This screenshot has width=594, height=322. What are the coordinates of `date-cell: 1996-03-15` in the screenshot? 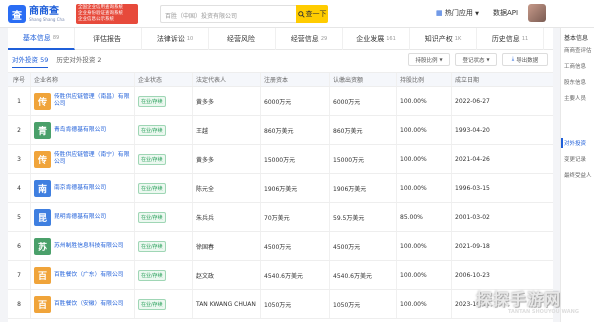 It's located at (472, 188).